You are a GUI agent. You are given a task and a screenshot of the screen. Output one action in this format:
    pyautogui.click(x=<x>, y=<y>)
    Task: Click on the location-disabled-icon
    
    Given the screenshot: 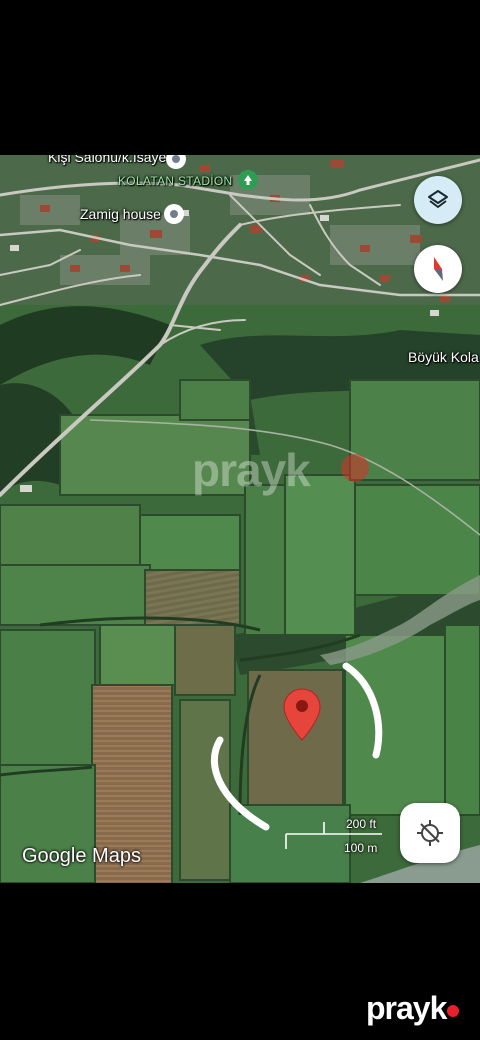 What is the action you would take?
    pyautogui.click(x=430, y=833)
    